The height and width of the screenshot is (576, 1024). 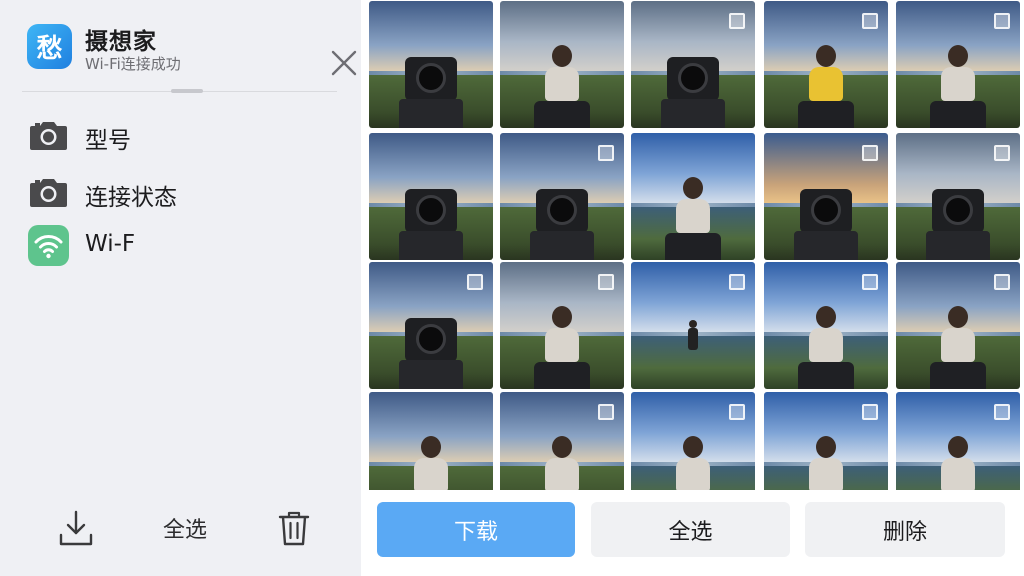 What do you see at coordinates (48, 245) in the screenshot?
I see `wifi-icon` at bounding box center [48, 245].